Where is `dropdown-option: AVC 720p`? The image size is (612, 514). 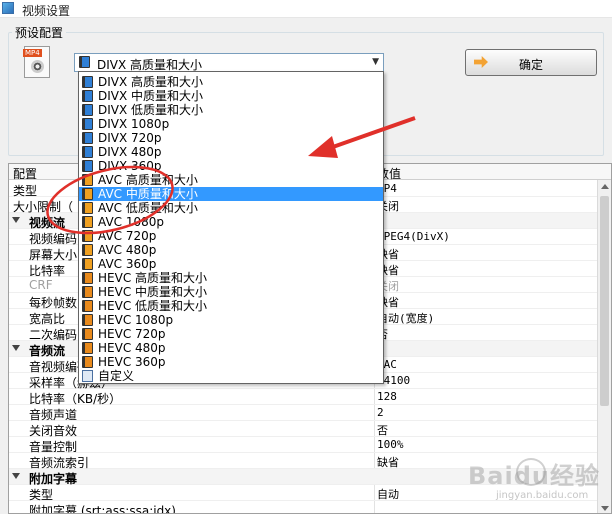
dropdown-option: AVC 720p is located at coordinates (231, 236).